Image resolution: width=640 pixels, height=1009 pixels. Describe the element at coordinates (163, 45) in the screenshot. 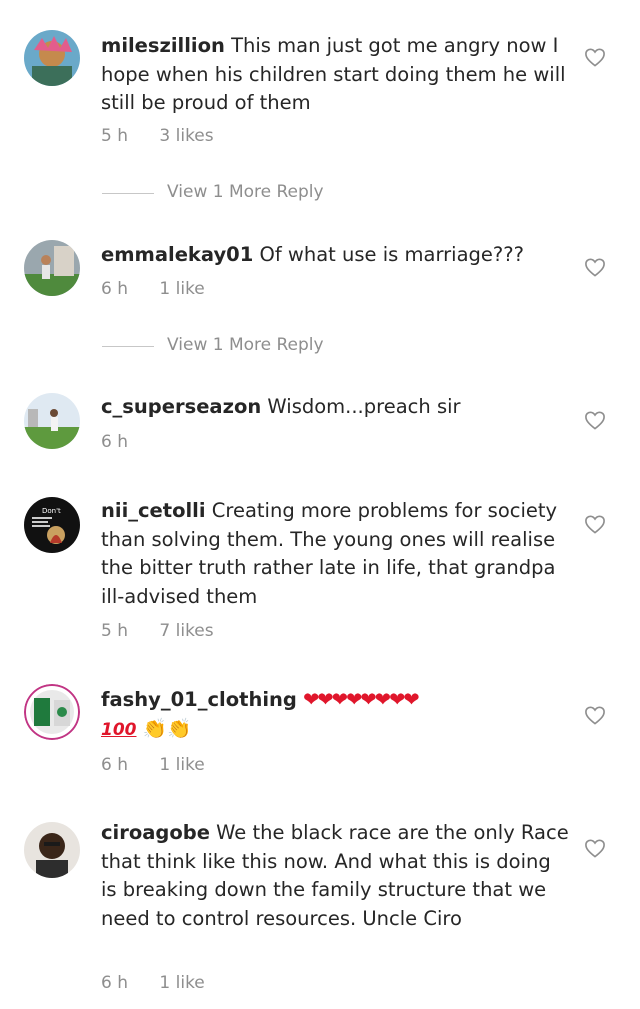

I see `comment-username: mileszillion` at that location.